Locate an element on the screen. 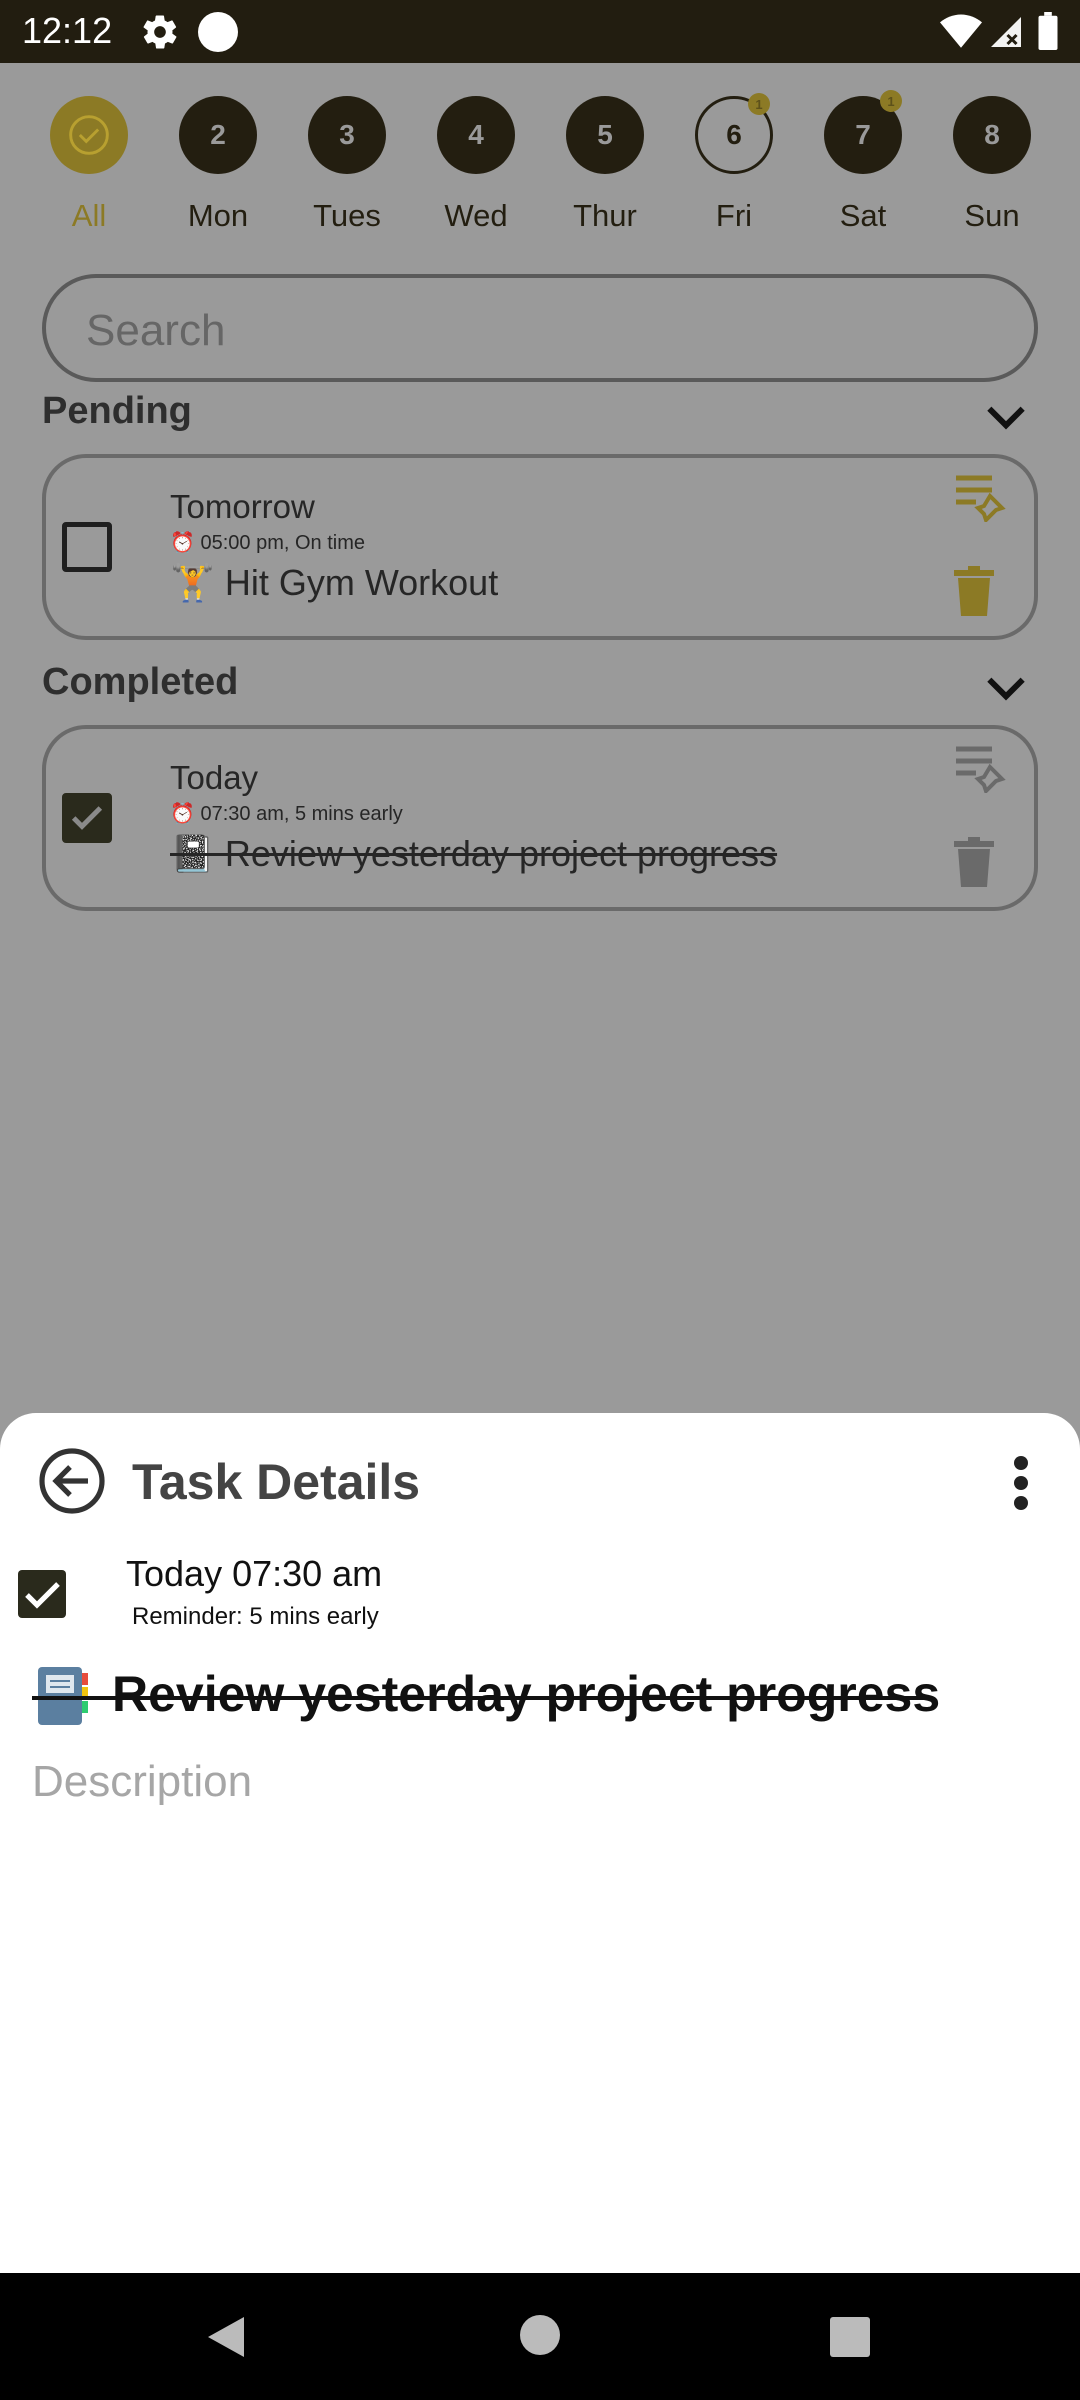 This screenshot has width=1080, height=2400. day-item-sun: 8 Sun is located at coordinates (992, 164).